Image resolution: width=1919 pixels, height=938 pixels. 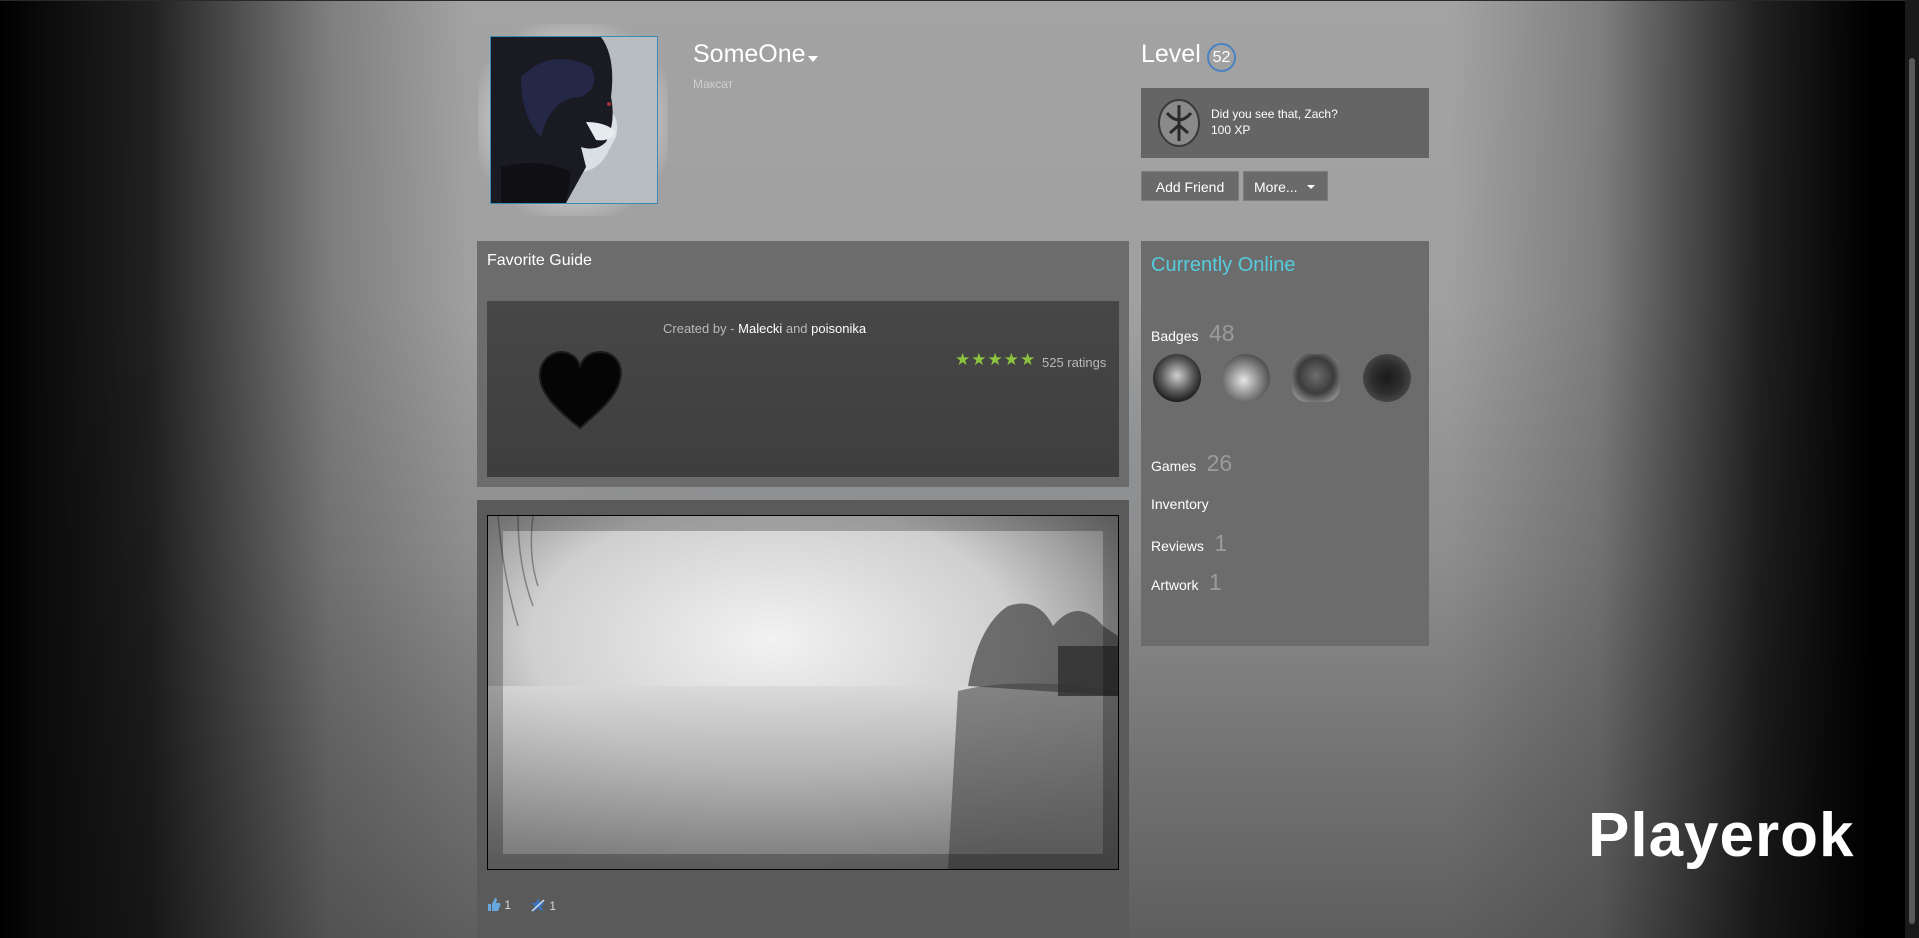 What do you see at coordinates (1221, 543) in the screenshot?
I see `reviews-count: 1` at bounding box center [1221, 543].